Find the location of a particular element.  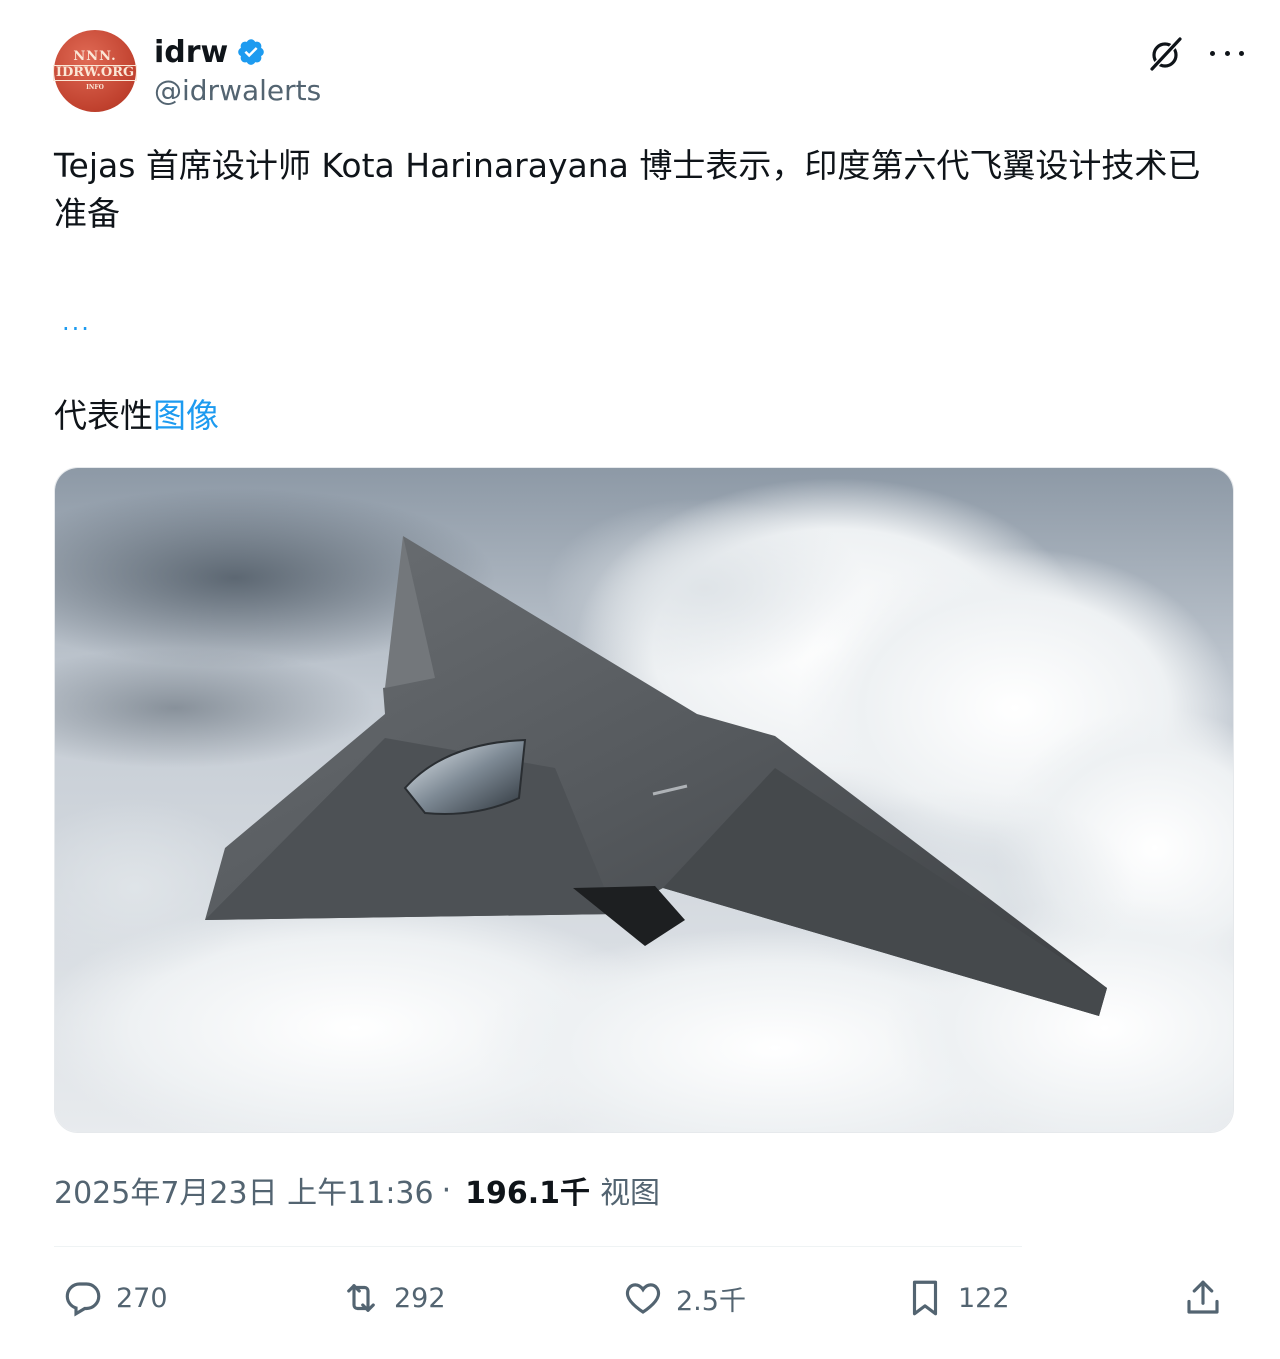

action-bar: 270 292 2.5千 122 is located at coordinates (644, 1298).